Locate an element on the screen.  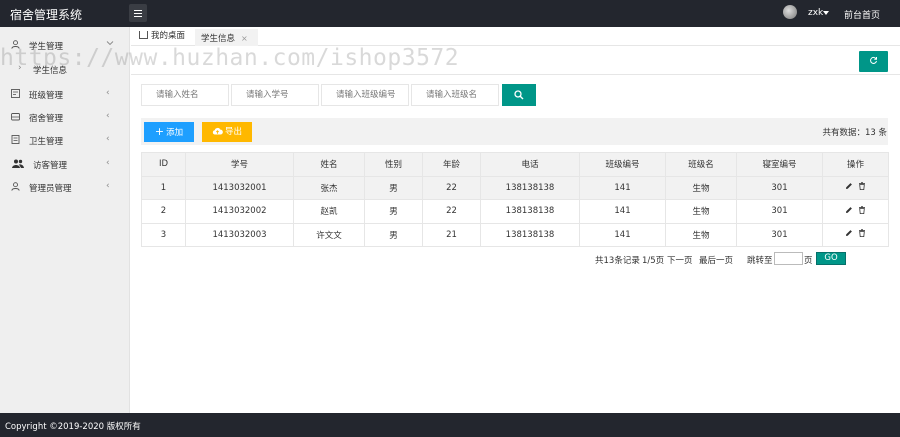
menu-toggle-button is located at coordinates (138, 13).